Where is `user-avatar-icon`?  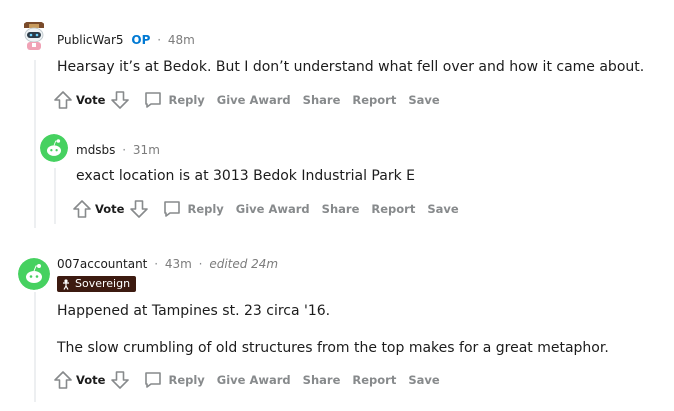
user-avatar-icon is located at coordinates (34, 36).